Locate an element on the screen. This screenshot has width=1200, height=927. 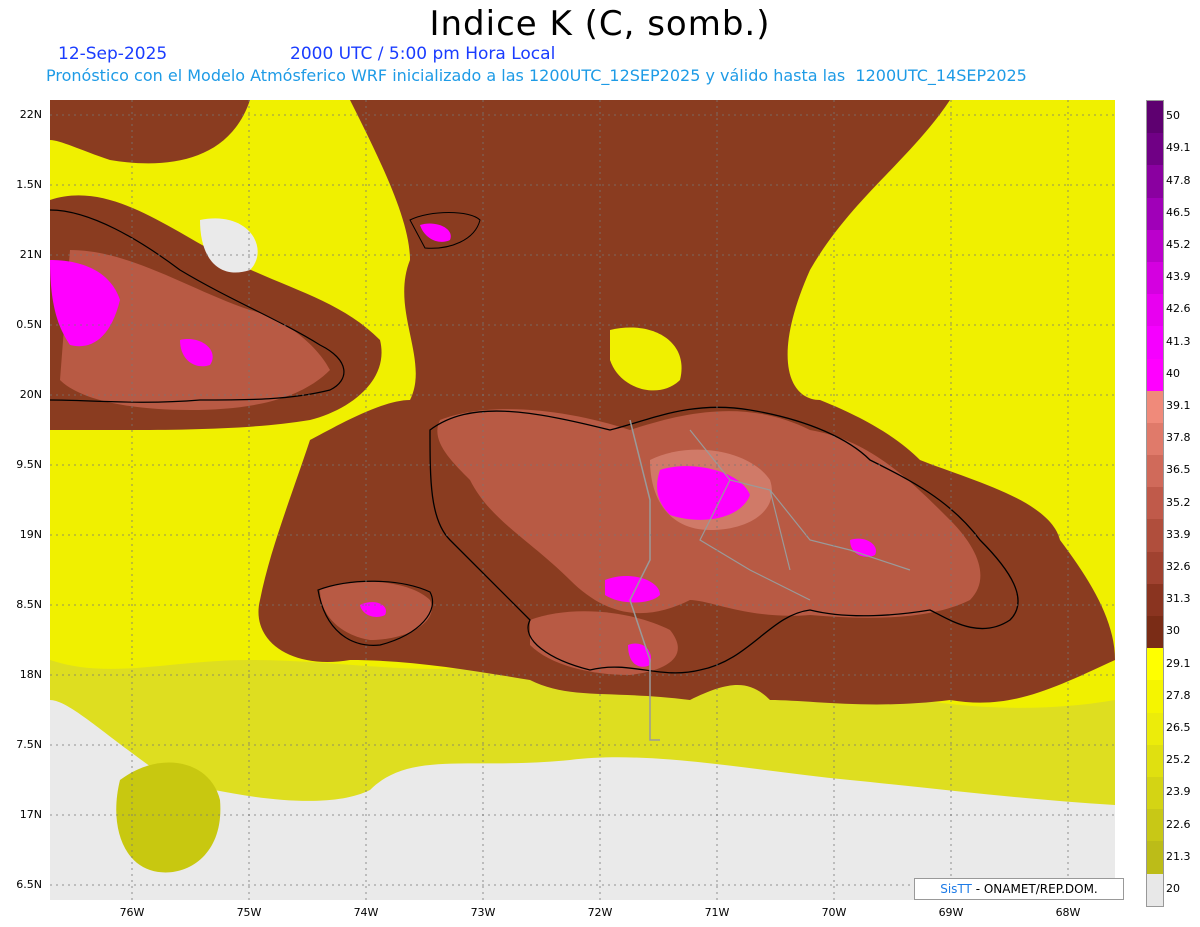
lon-label: 69W is located at coordinates (951, 912).